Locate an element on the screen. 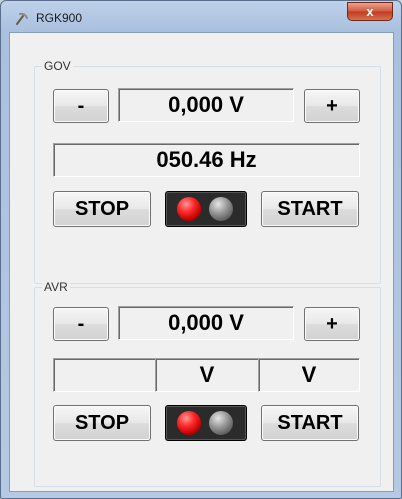 This screenshot has height=499, width=402. app-icon is located at coordinates (22, 19).